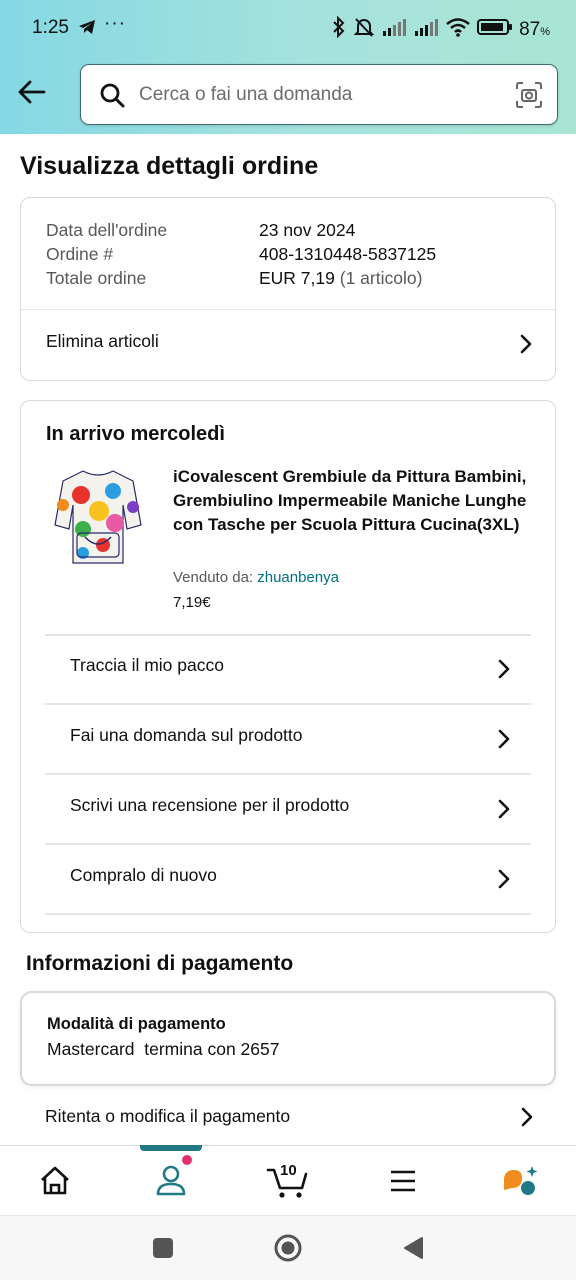 This screenshot has width=576, height=1280. I want to click on battery-level: 87%, so click(534, 30).